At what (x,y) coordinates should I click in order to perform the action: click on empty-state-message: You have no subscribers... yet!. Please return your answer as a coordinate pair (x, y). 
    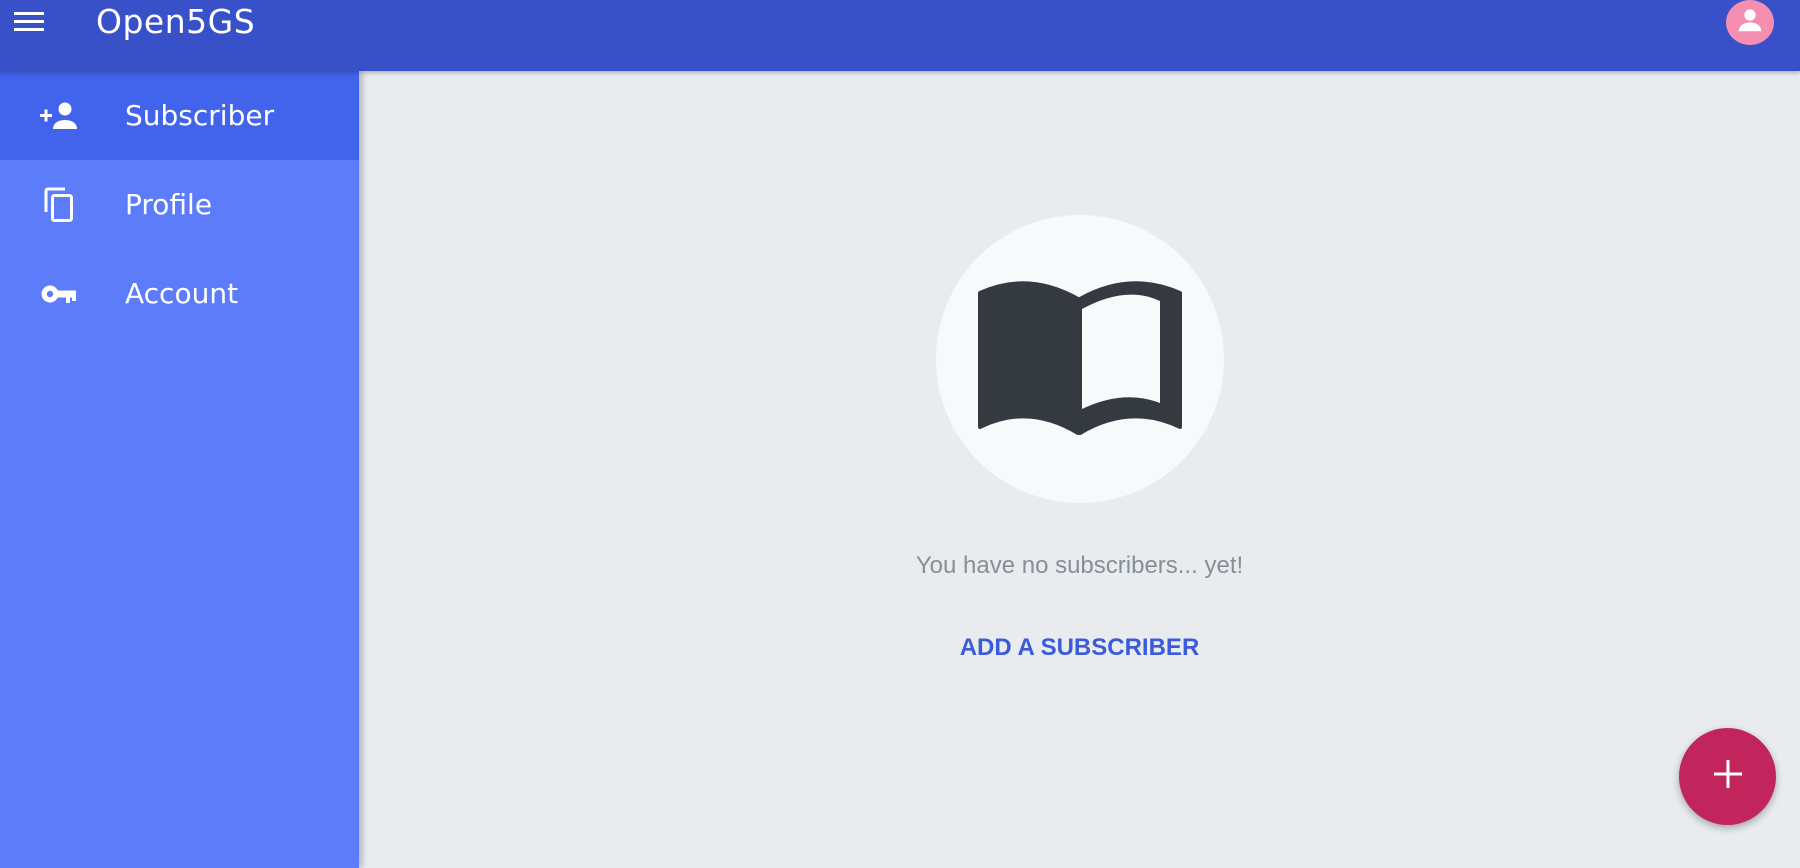
    Looking at the image, I should click on (1079, 565).